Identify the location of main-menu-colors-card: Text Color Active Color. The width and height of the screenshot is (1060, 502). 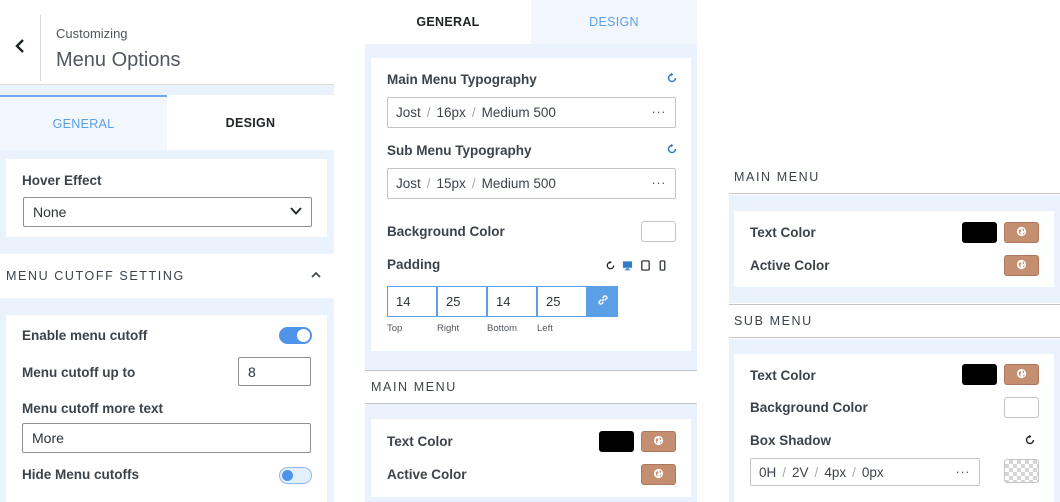
(894, 249).